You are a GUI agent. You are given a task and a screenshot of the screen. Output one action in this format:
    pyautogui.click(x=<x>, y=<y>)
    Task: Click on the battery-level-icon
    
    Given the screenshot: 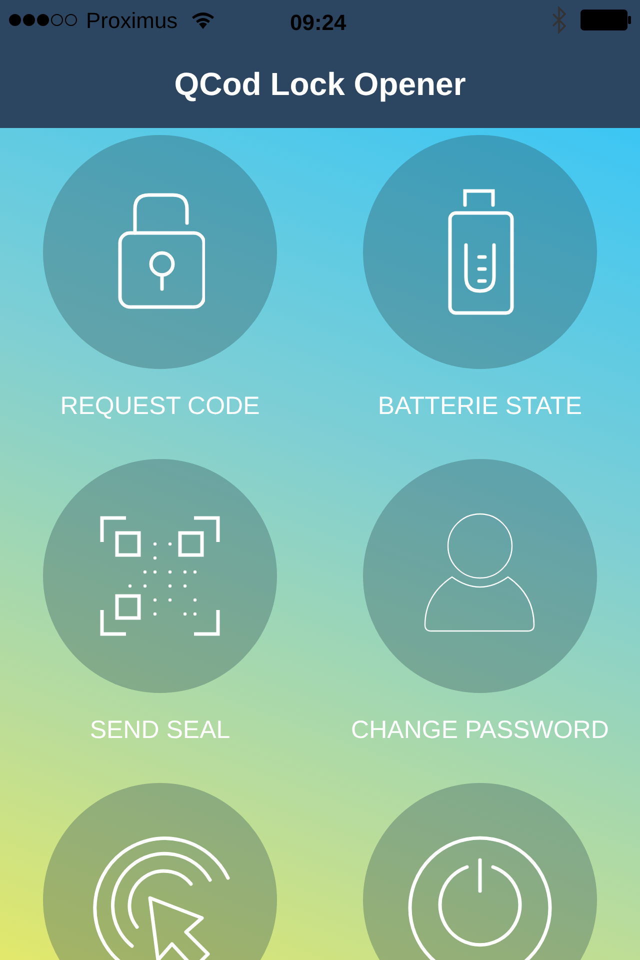 What is the action you would take?
    pyautogui.click(x=606, y=20)
    